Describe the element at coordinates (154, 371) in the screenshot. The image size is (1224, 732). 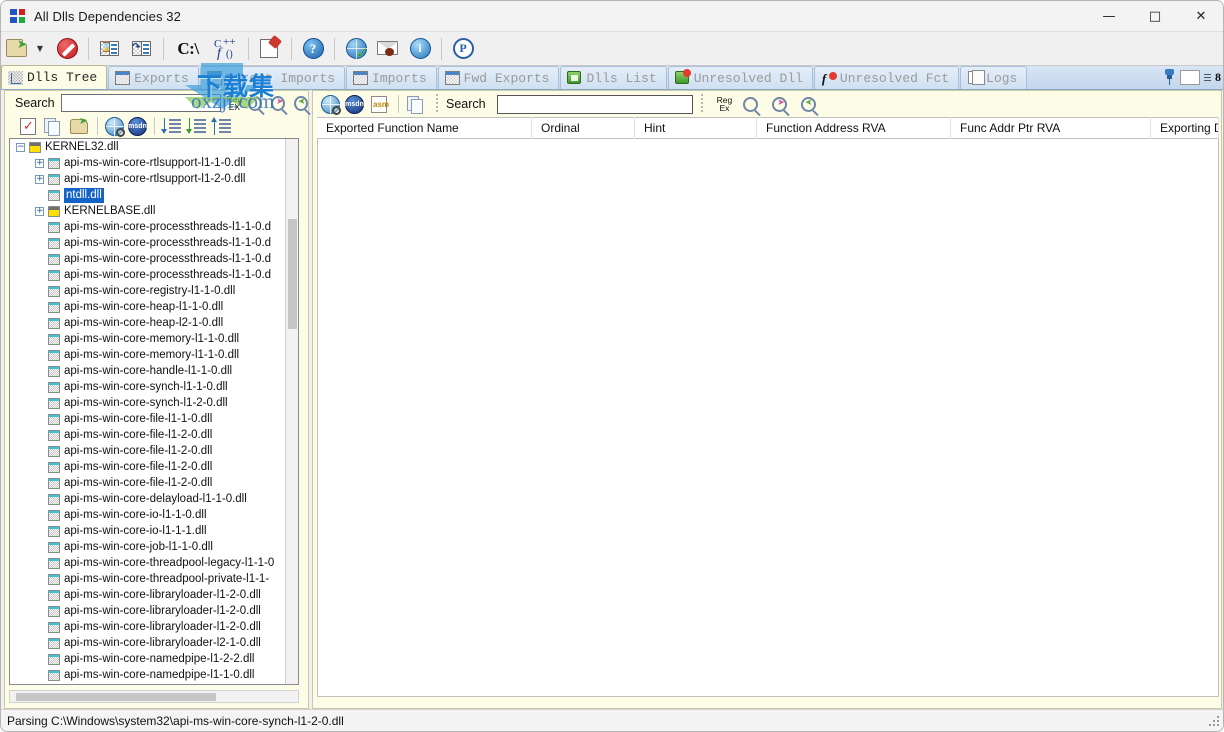
I see `tree-item: api-ms-win-core-handle-l1-1-0.dll` at that location.